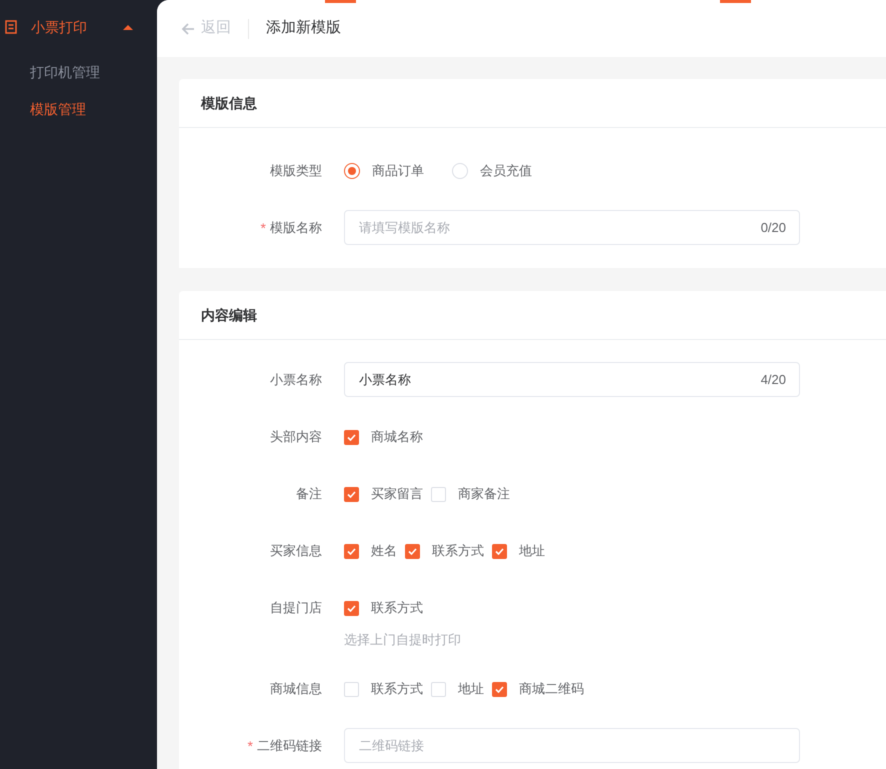 The height and width of the screenshot is (769, 886). Describe the element at coordinates (773, 227) in the screenshot. I see `char-counter: 0/20` at that location.